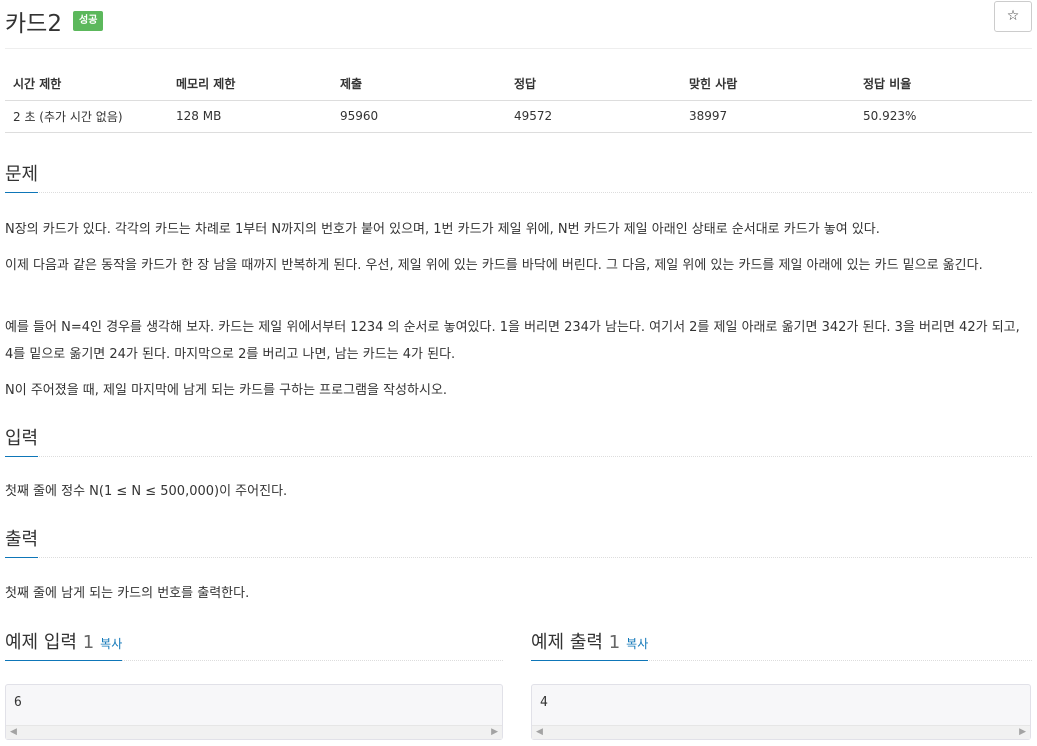 The height and width of the screenshot is (746, 1037). What do you see at coordinates (88, 21) in the screenshot?
I see `status-badge: 성공` at bounding box center [88, 21].